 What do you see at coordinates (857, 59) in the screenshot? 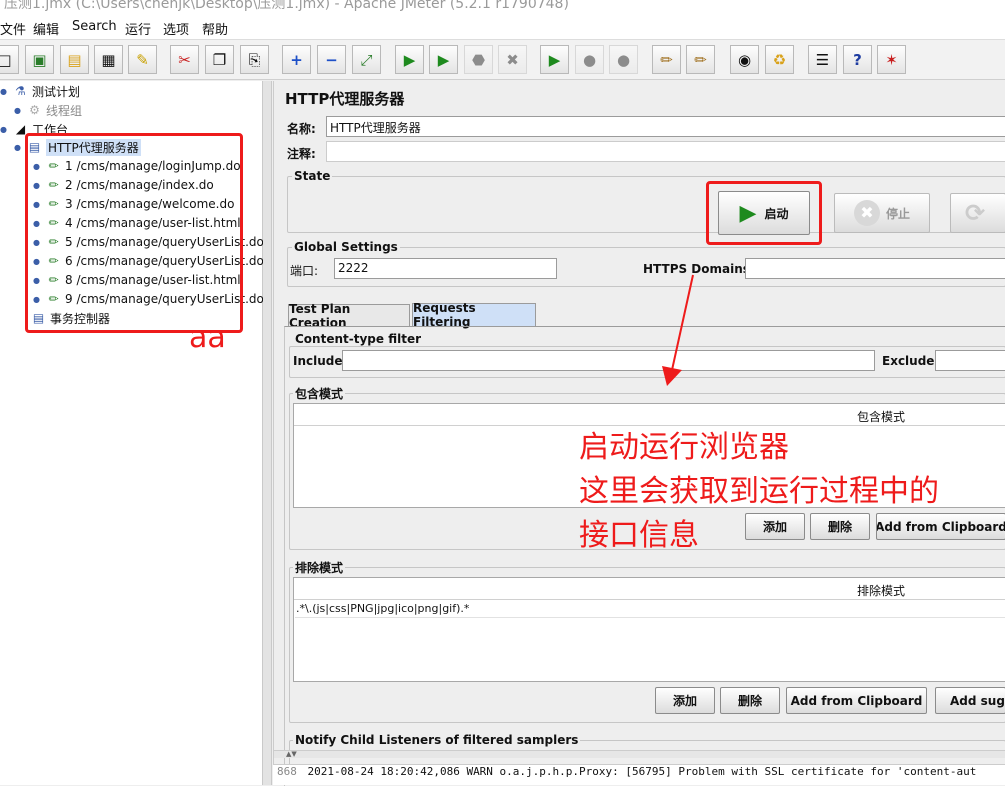
I see `help-icon: ?` at bounding box center [857, 59].